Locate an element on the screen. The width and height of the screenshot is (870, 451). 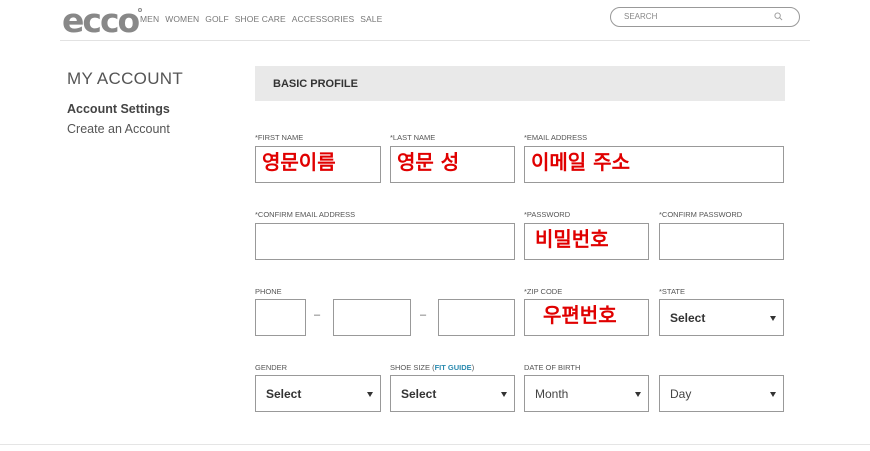
confirm-email-field is located at coordinates (385, 241).